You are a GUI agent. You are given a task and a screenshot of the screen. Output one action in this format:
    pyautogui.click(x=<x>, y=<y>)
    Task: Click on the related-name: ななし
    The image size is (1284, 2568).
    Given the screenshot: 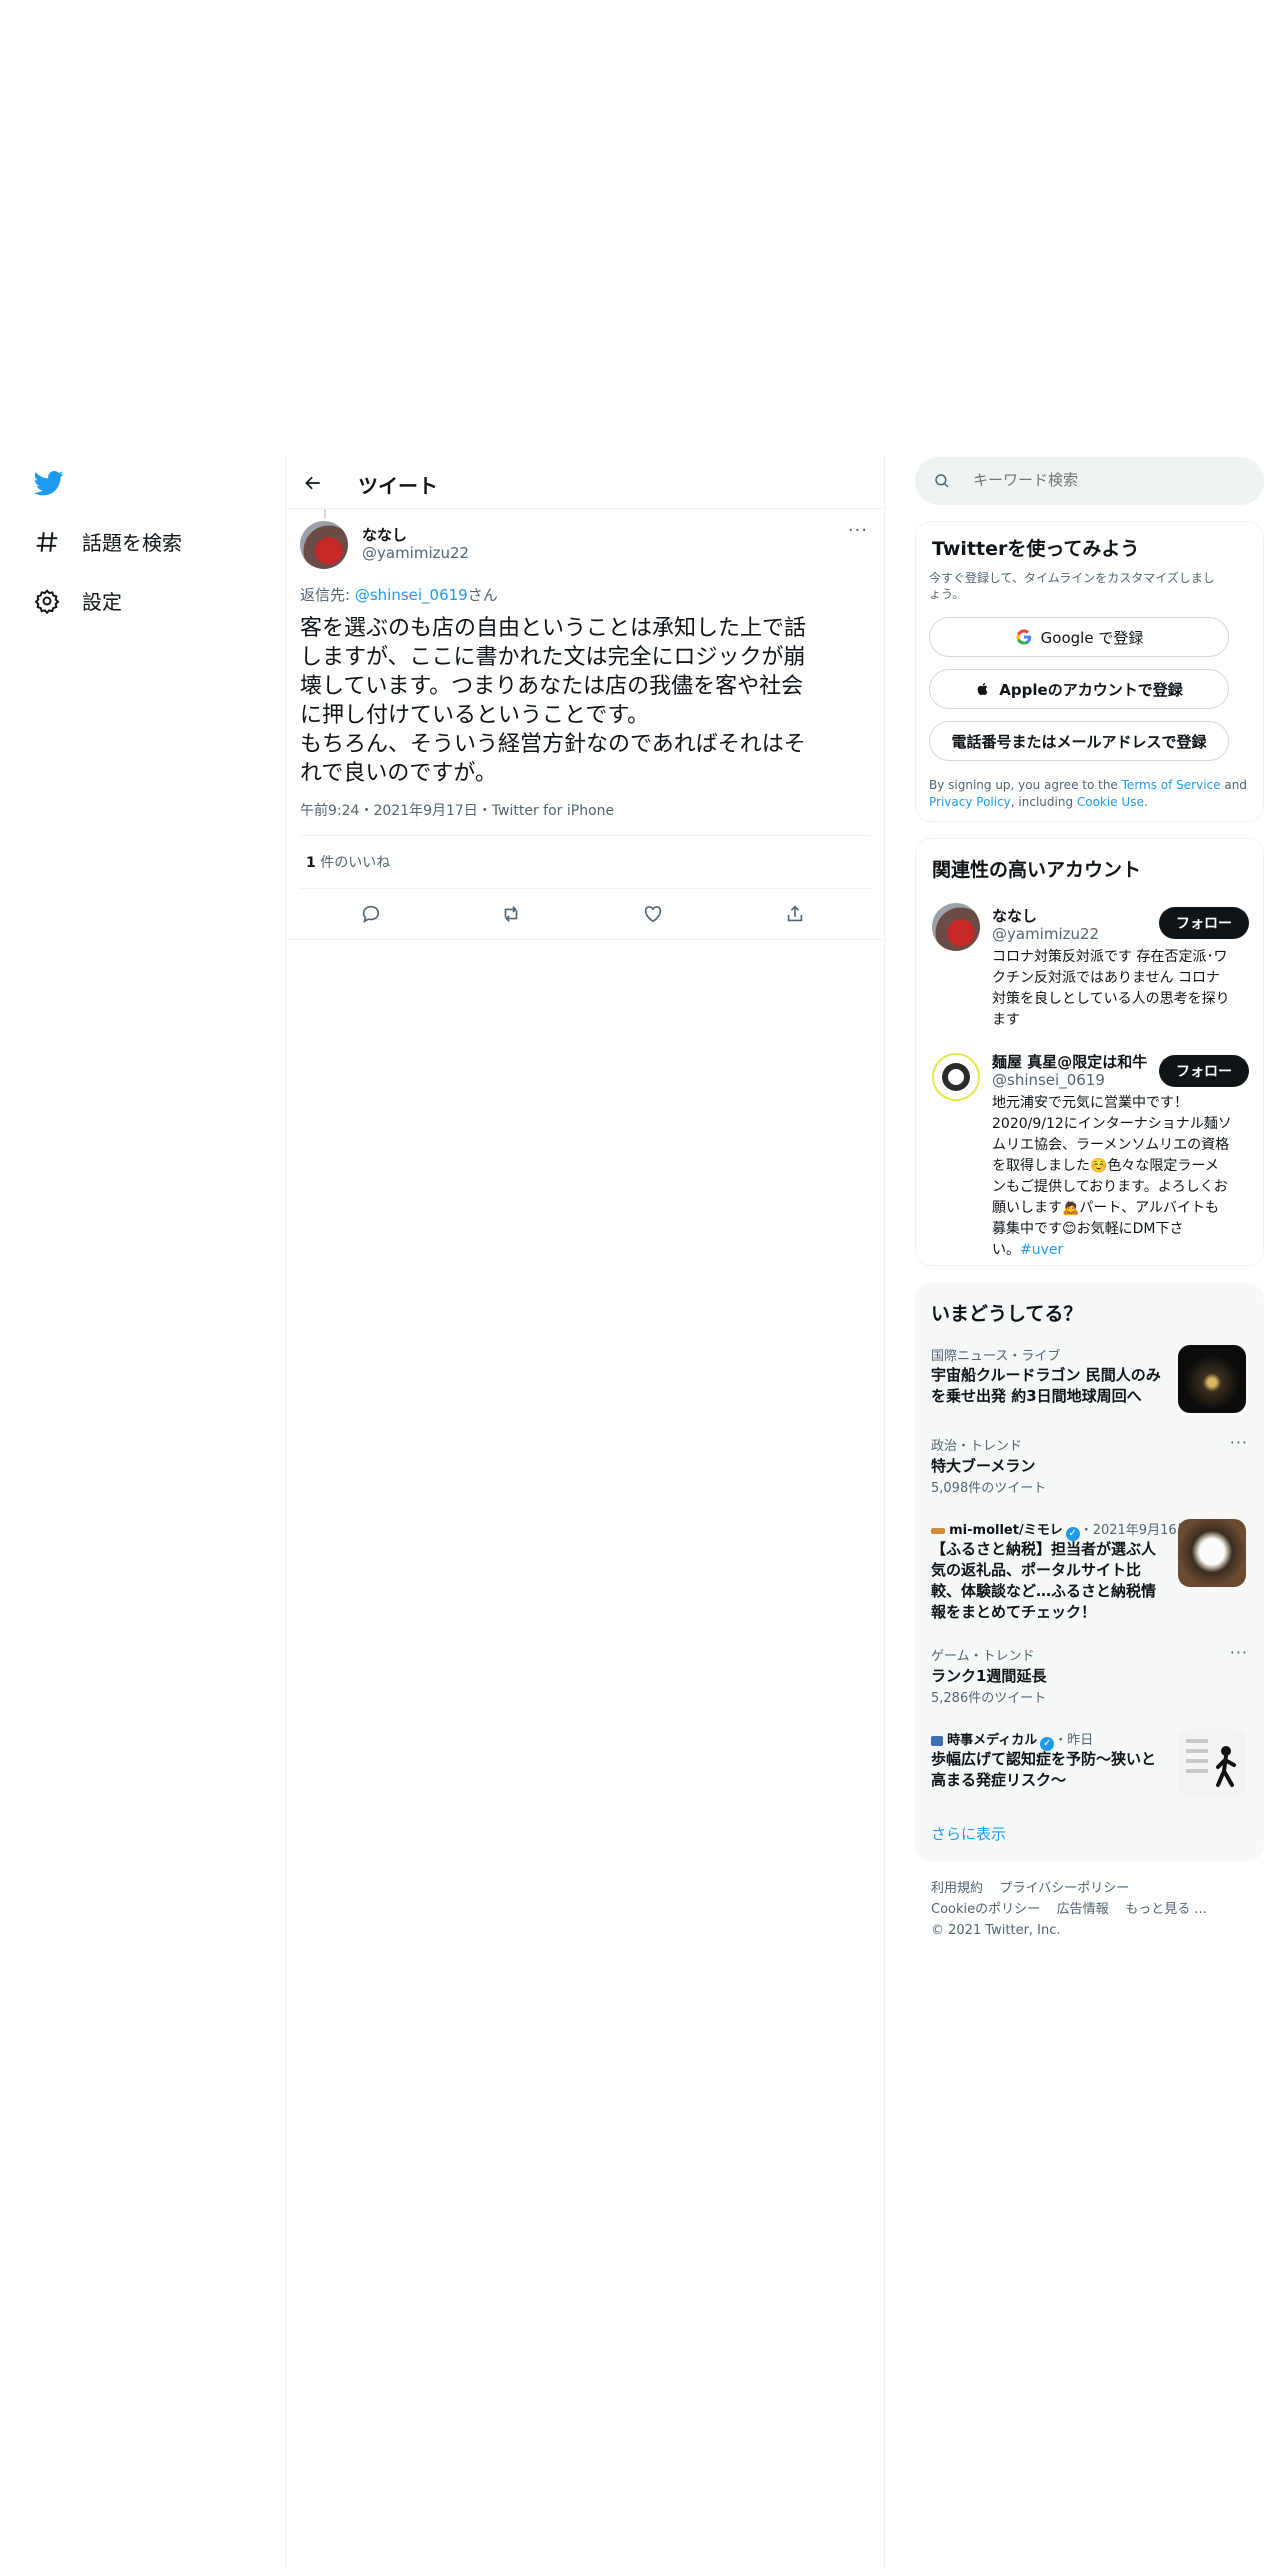 What is the action you would take?
    pyautogui.click(x=1014, y=915)
    